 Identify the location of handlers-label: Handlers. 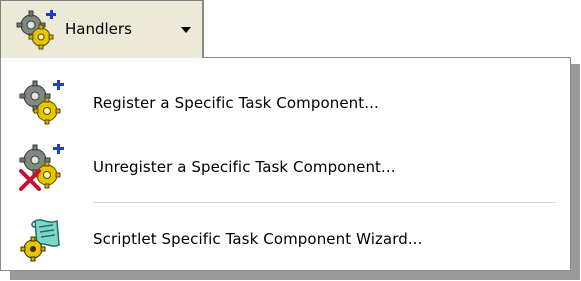
(98, 29).